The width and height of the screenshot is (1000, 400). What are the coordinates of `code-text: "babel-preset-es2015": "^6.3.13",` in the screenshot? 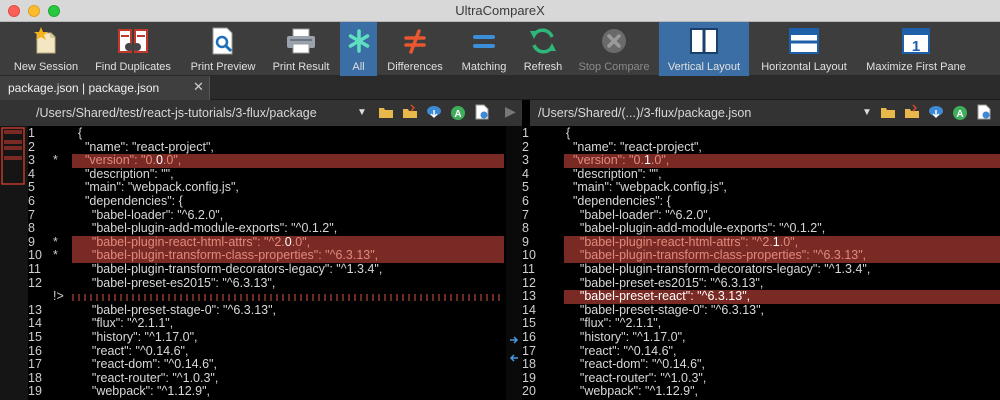 It's located at (177, 282).